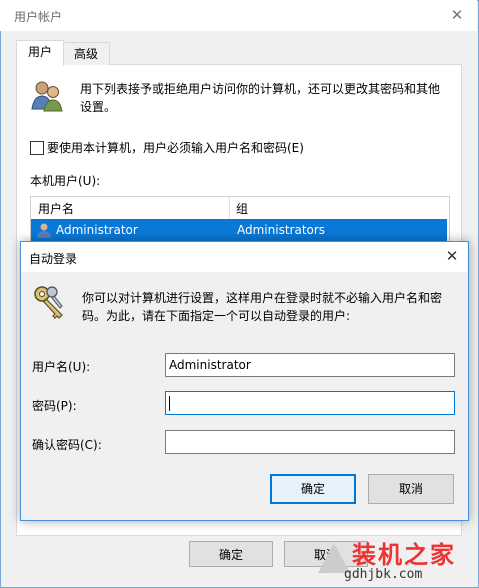 The width and height of the screenshot is (479, 588). I want to click on password-field, so click(310, 403).